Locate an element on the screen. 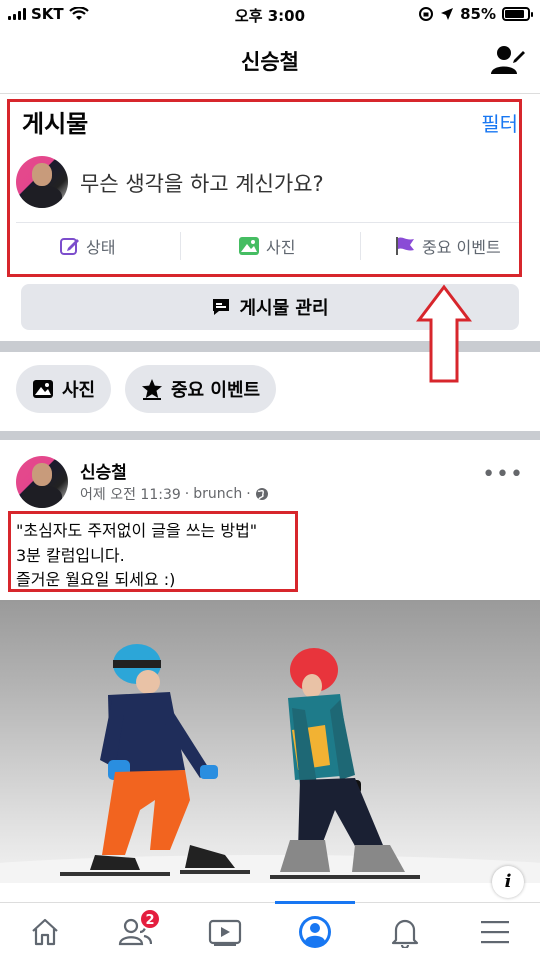 Image resolution: width=540 pixels, height=961 pixels. highlight-box is located at coordinates (153, 551).